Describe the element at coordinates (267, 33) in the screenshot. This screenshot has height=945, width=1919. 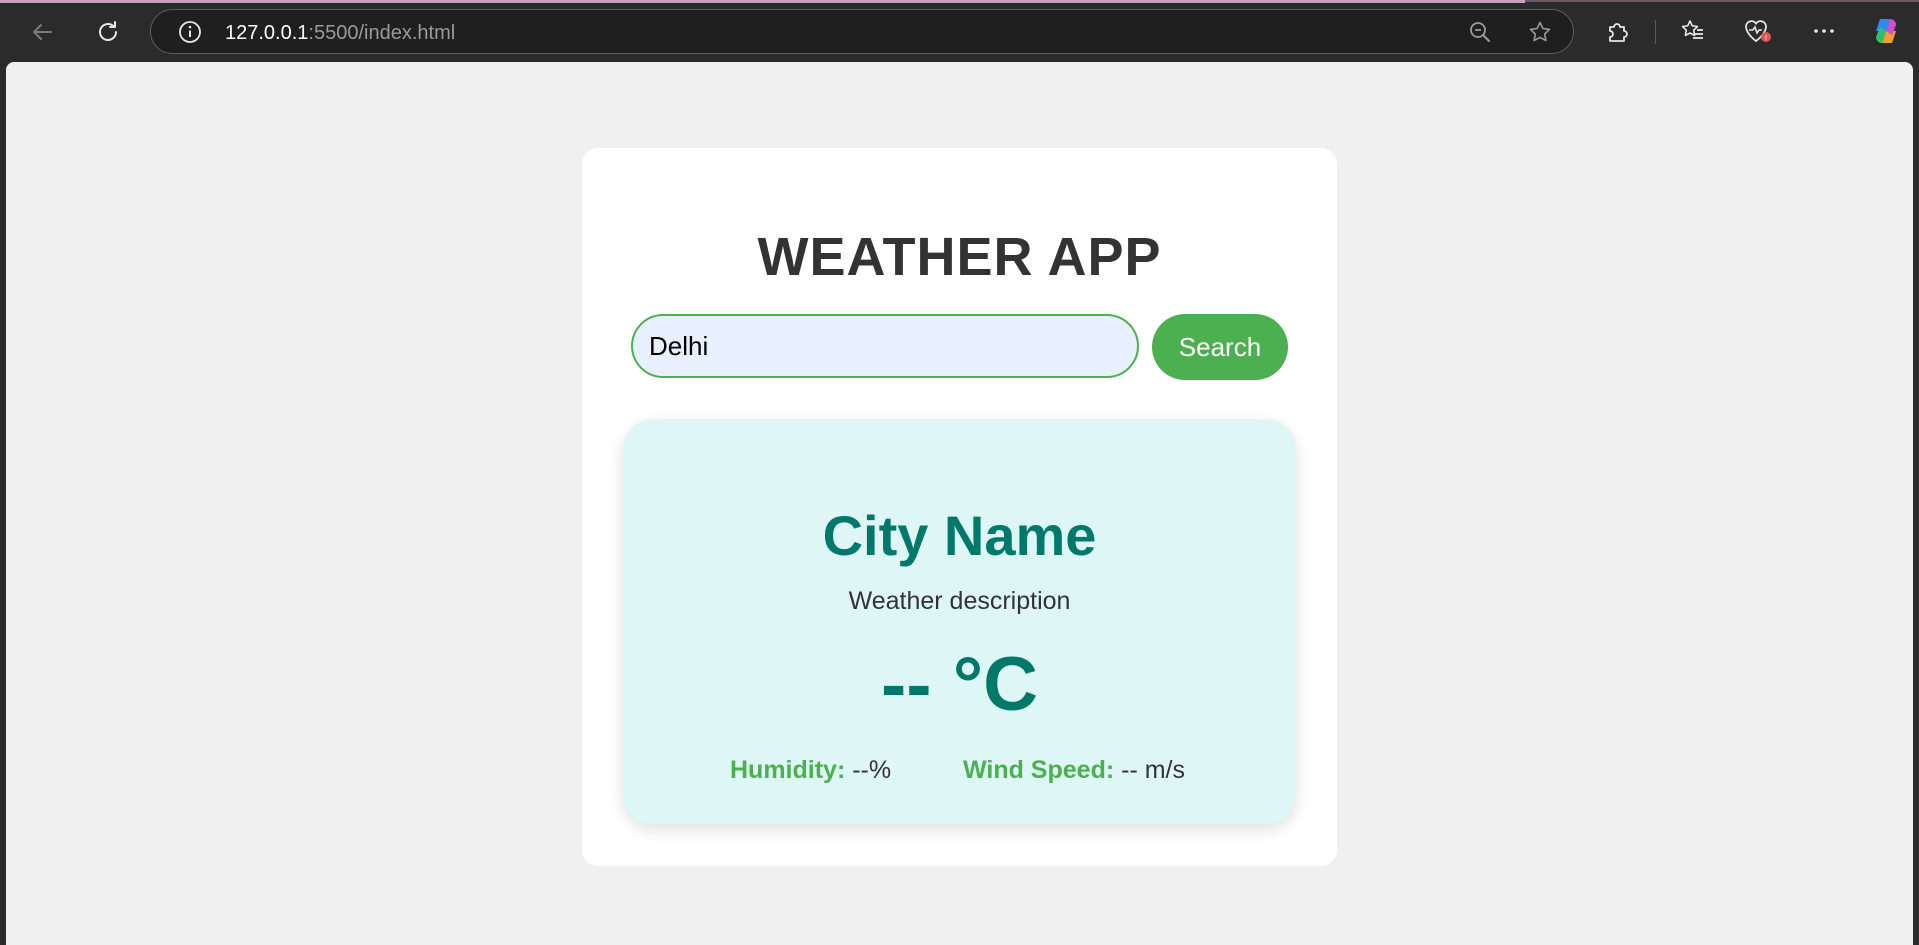
I see `url-host: 127.0.0.1` at that location.